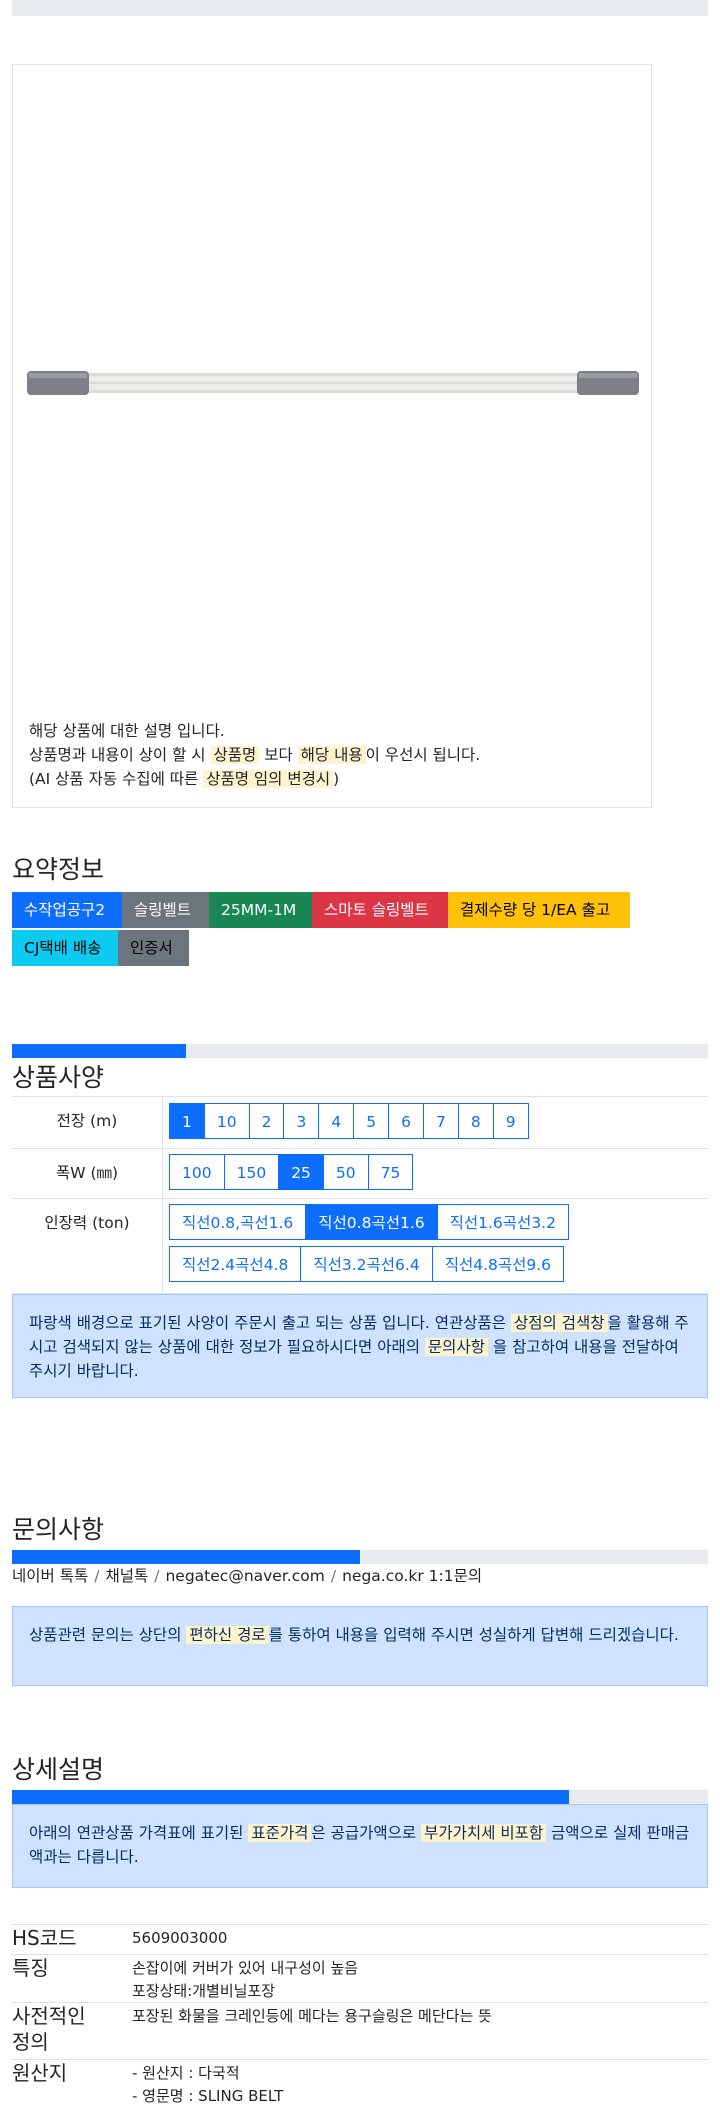 The width and height of the screenshot is (720, 2117). What do you see at coordinates (360, 8) in the screenshot?
I see `top-bar` at bounding box center [360, 8].